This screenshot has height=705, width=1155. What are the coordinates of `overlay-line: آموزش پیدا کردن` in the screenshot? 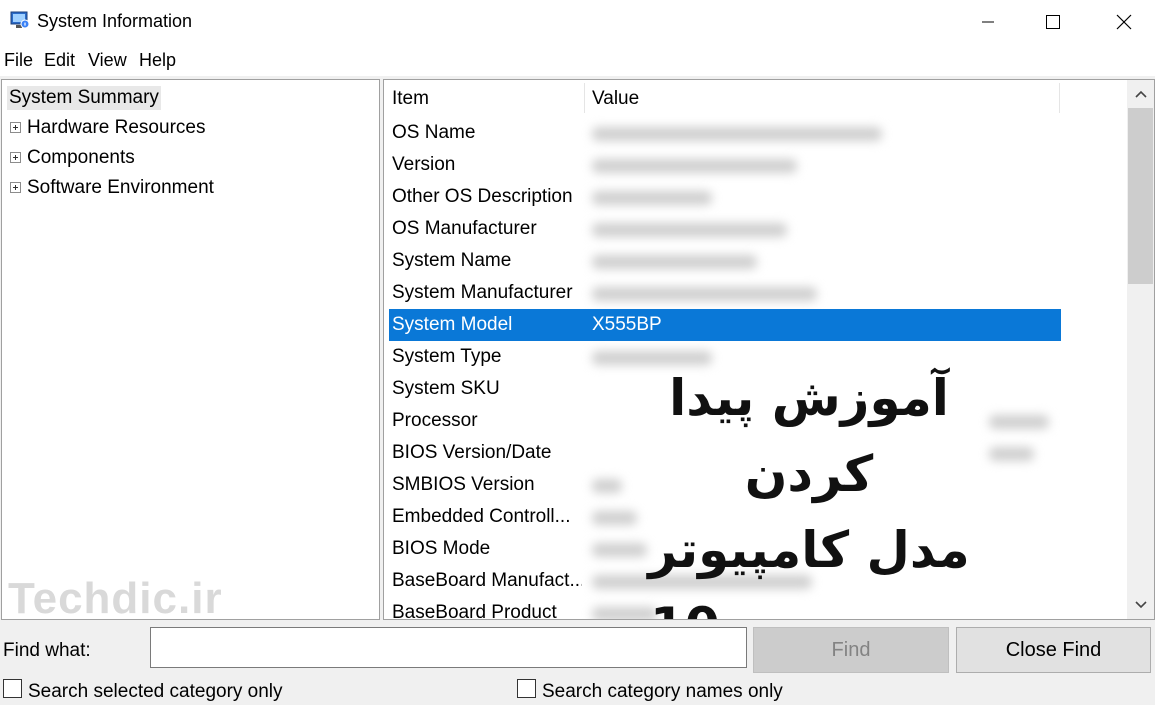 It's located at (809, 436).